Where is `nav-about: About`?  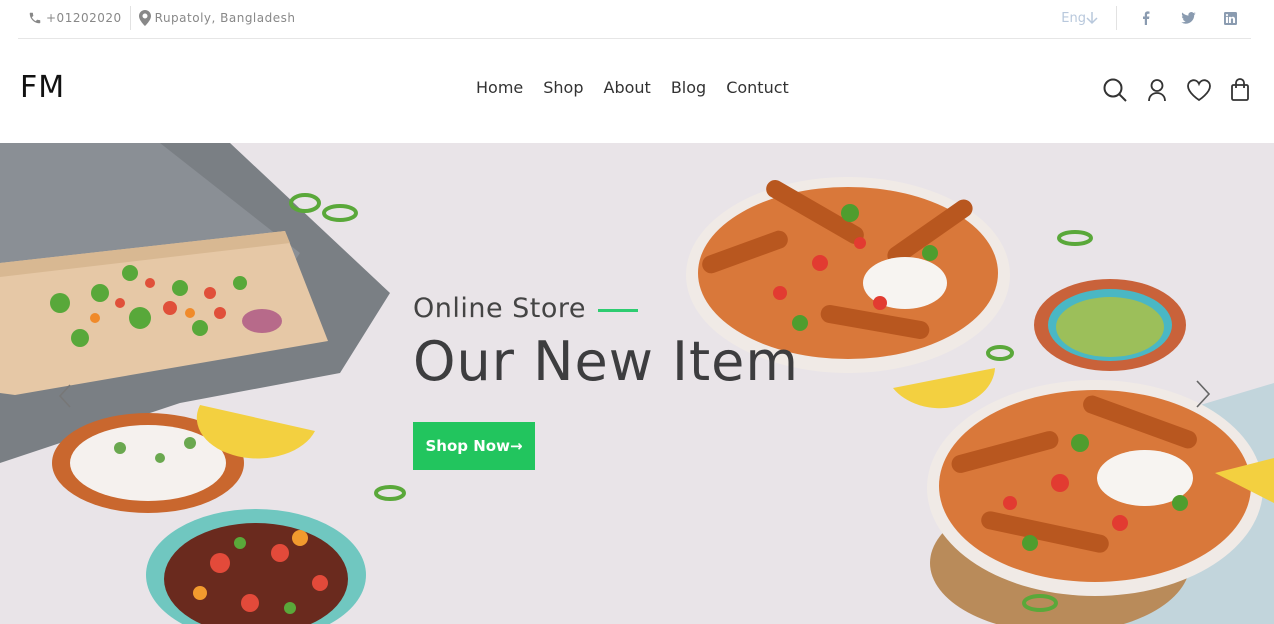 nav-about: About is located at coordinates (627, 87).